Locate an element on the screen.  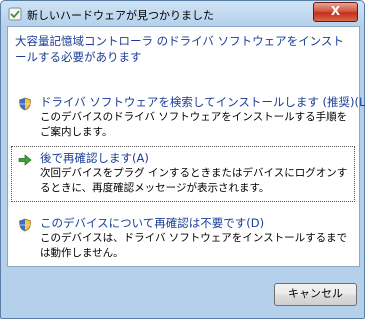
option-search-install-description: このデバイスのドライバ ソフトウェアをインストールする手順をご案内します。 is located at coordinates (194, 124).